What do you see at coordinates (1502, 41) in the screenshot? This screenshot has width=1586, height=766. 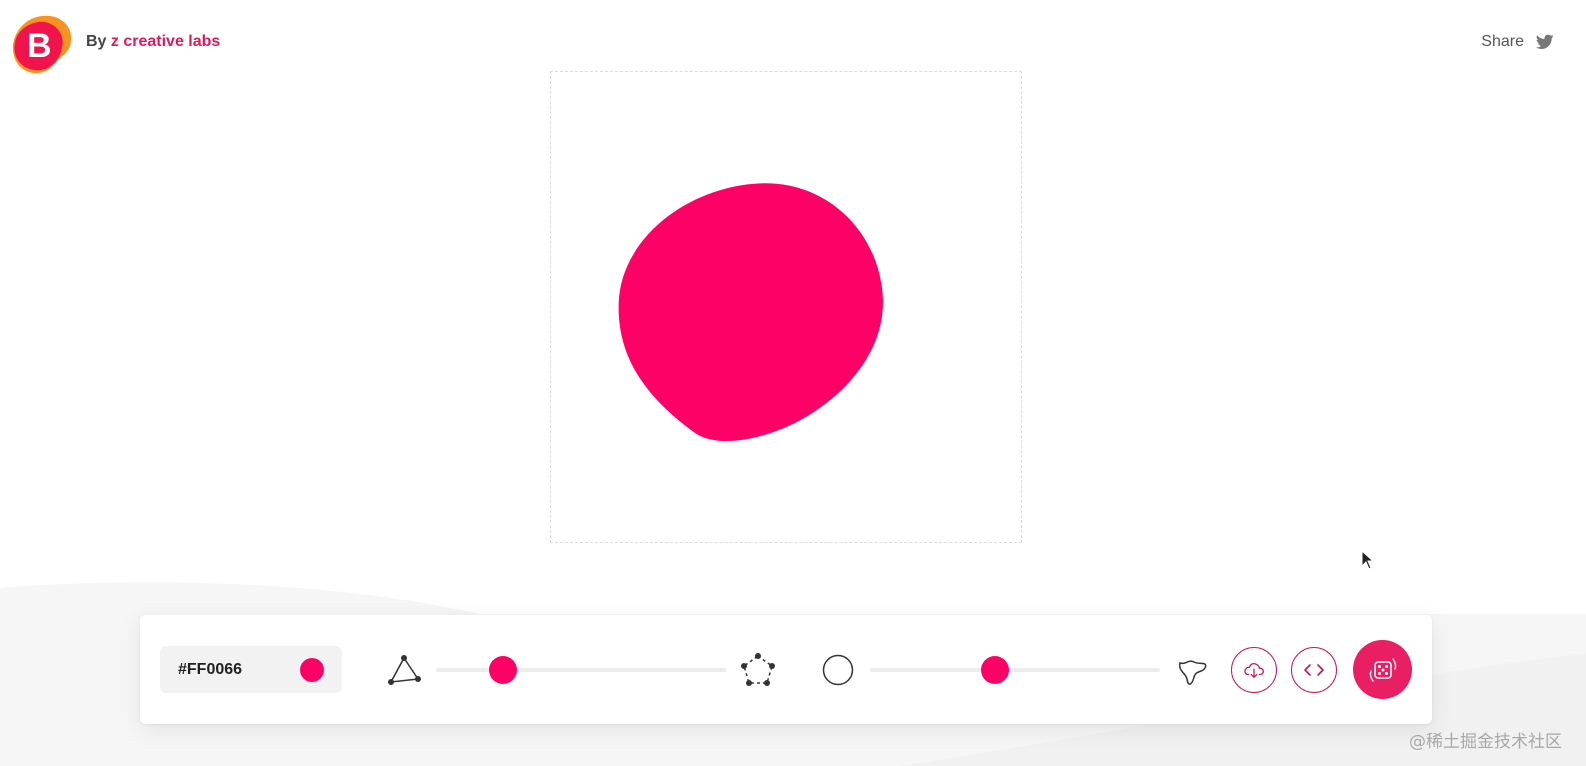 I see `share-label: Share` at bounding box center [1502, 41].